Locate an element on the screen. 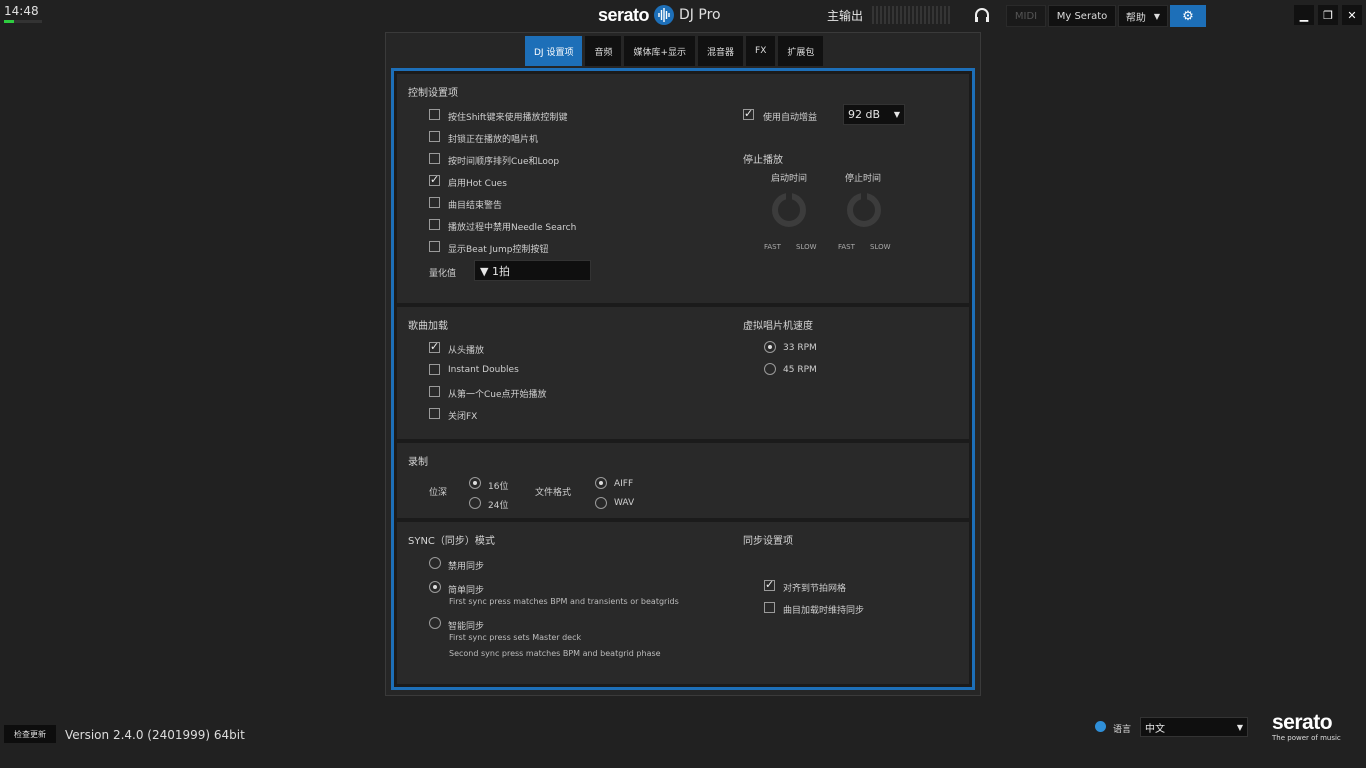  checkbox-label: 对齐到节拍网格 is located at coordinates (815, 589).